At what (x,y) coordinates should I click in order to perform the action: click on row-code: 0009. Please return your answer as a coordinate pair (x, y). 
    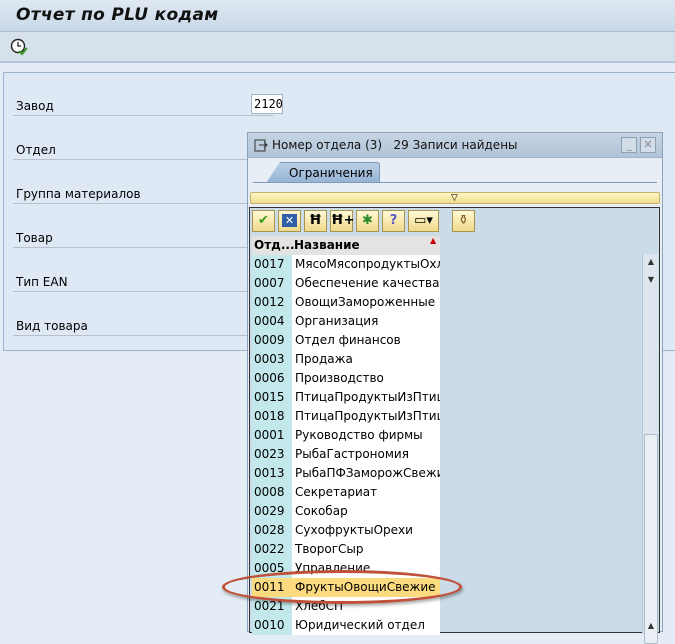
    Looking at the image, I should click on (272, 340).